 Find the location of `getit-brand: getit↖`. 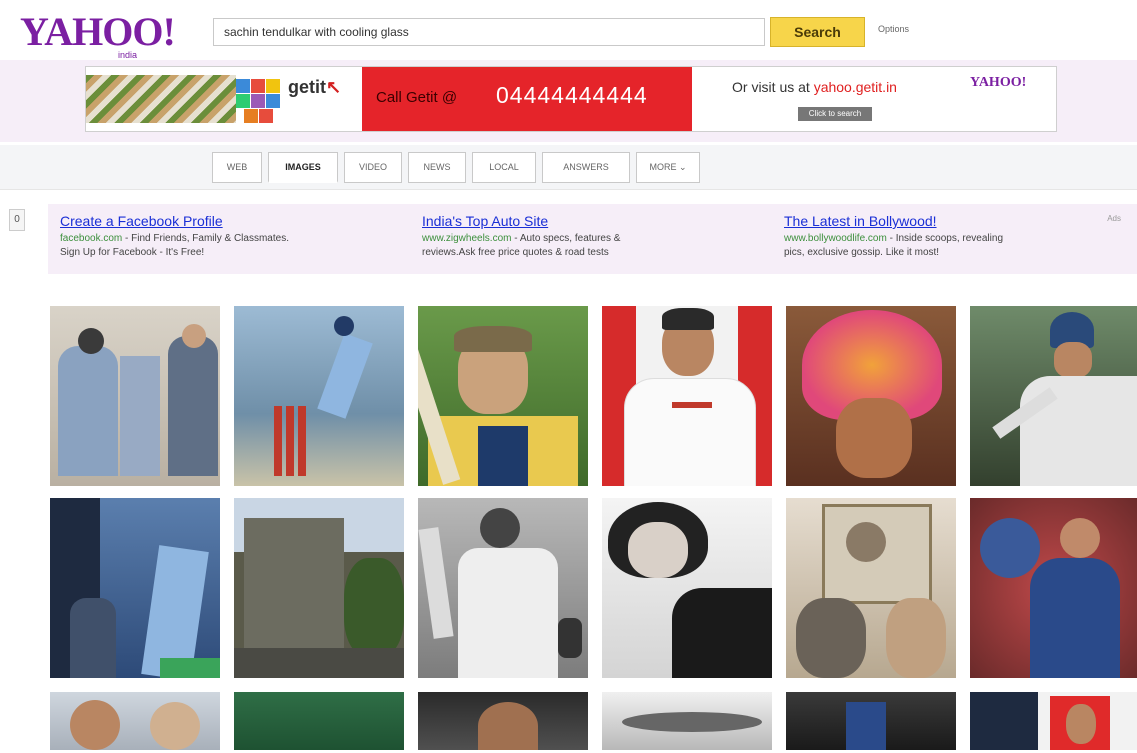

getit-brand: getit↖ is located at coordinates (314, 87).